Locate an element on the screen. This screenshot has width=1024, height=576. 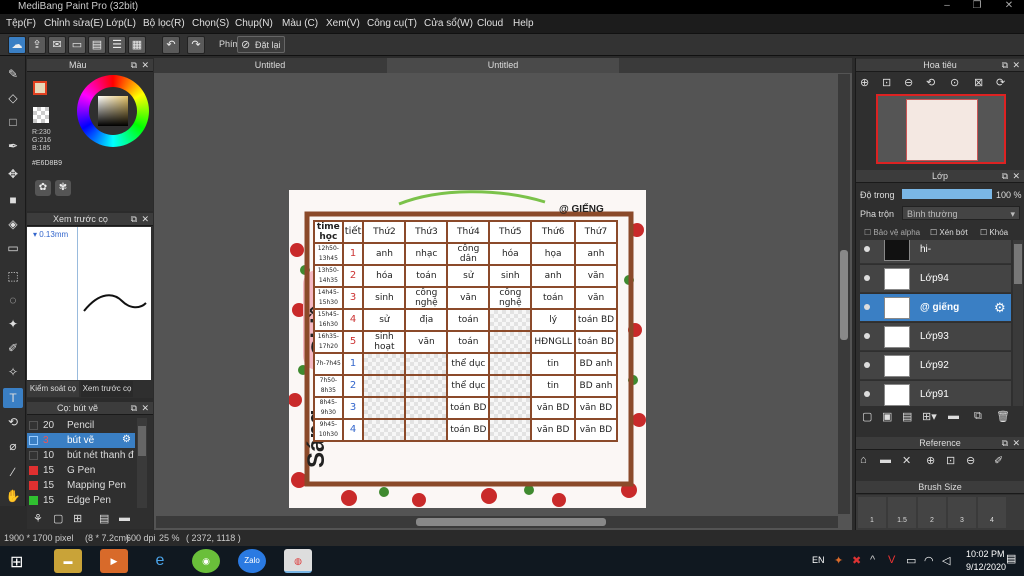
zoom-in-icon: ⊕ is located at coordinates (930, 460).